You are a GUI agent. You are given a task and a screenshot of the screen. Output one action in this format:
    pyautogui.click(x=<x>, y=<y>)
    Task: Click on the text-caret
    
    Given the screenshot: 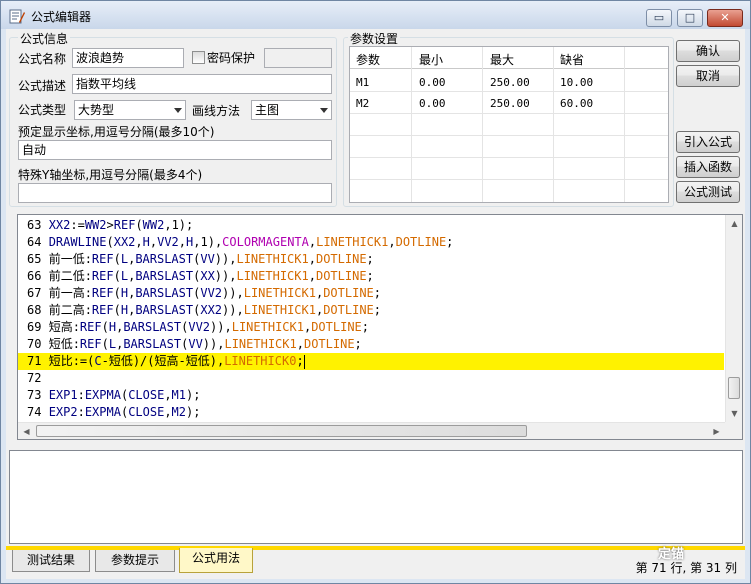 What is the action you would take?
    pyautogui.click(x=304, y=361)
    